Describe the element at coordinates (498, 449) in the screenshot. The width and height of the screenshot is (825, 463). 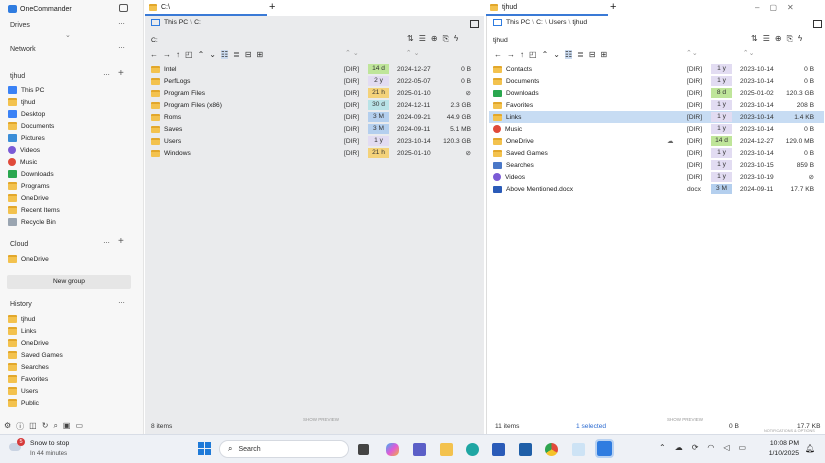
I see `word-icon` at that location.